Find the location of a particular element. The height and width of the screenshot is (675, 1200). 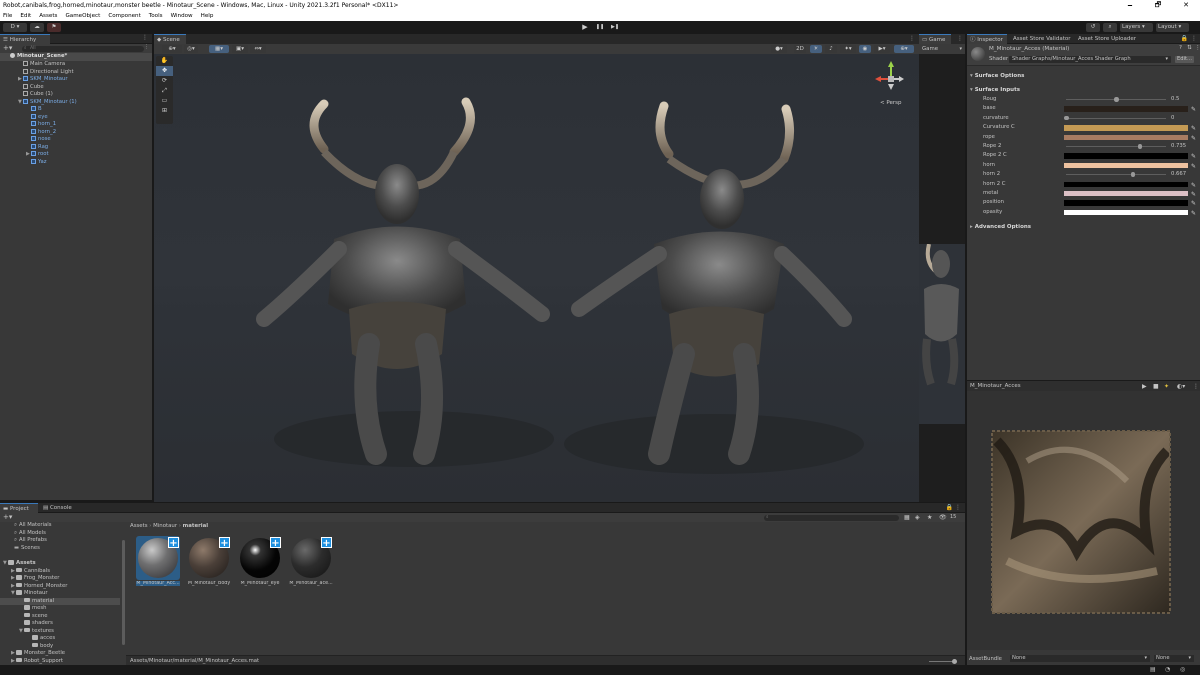

slider-value-field: 0 is located at coordinates (1183, 118).